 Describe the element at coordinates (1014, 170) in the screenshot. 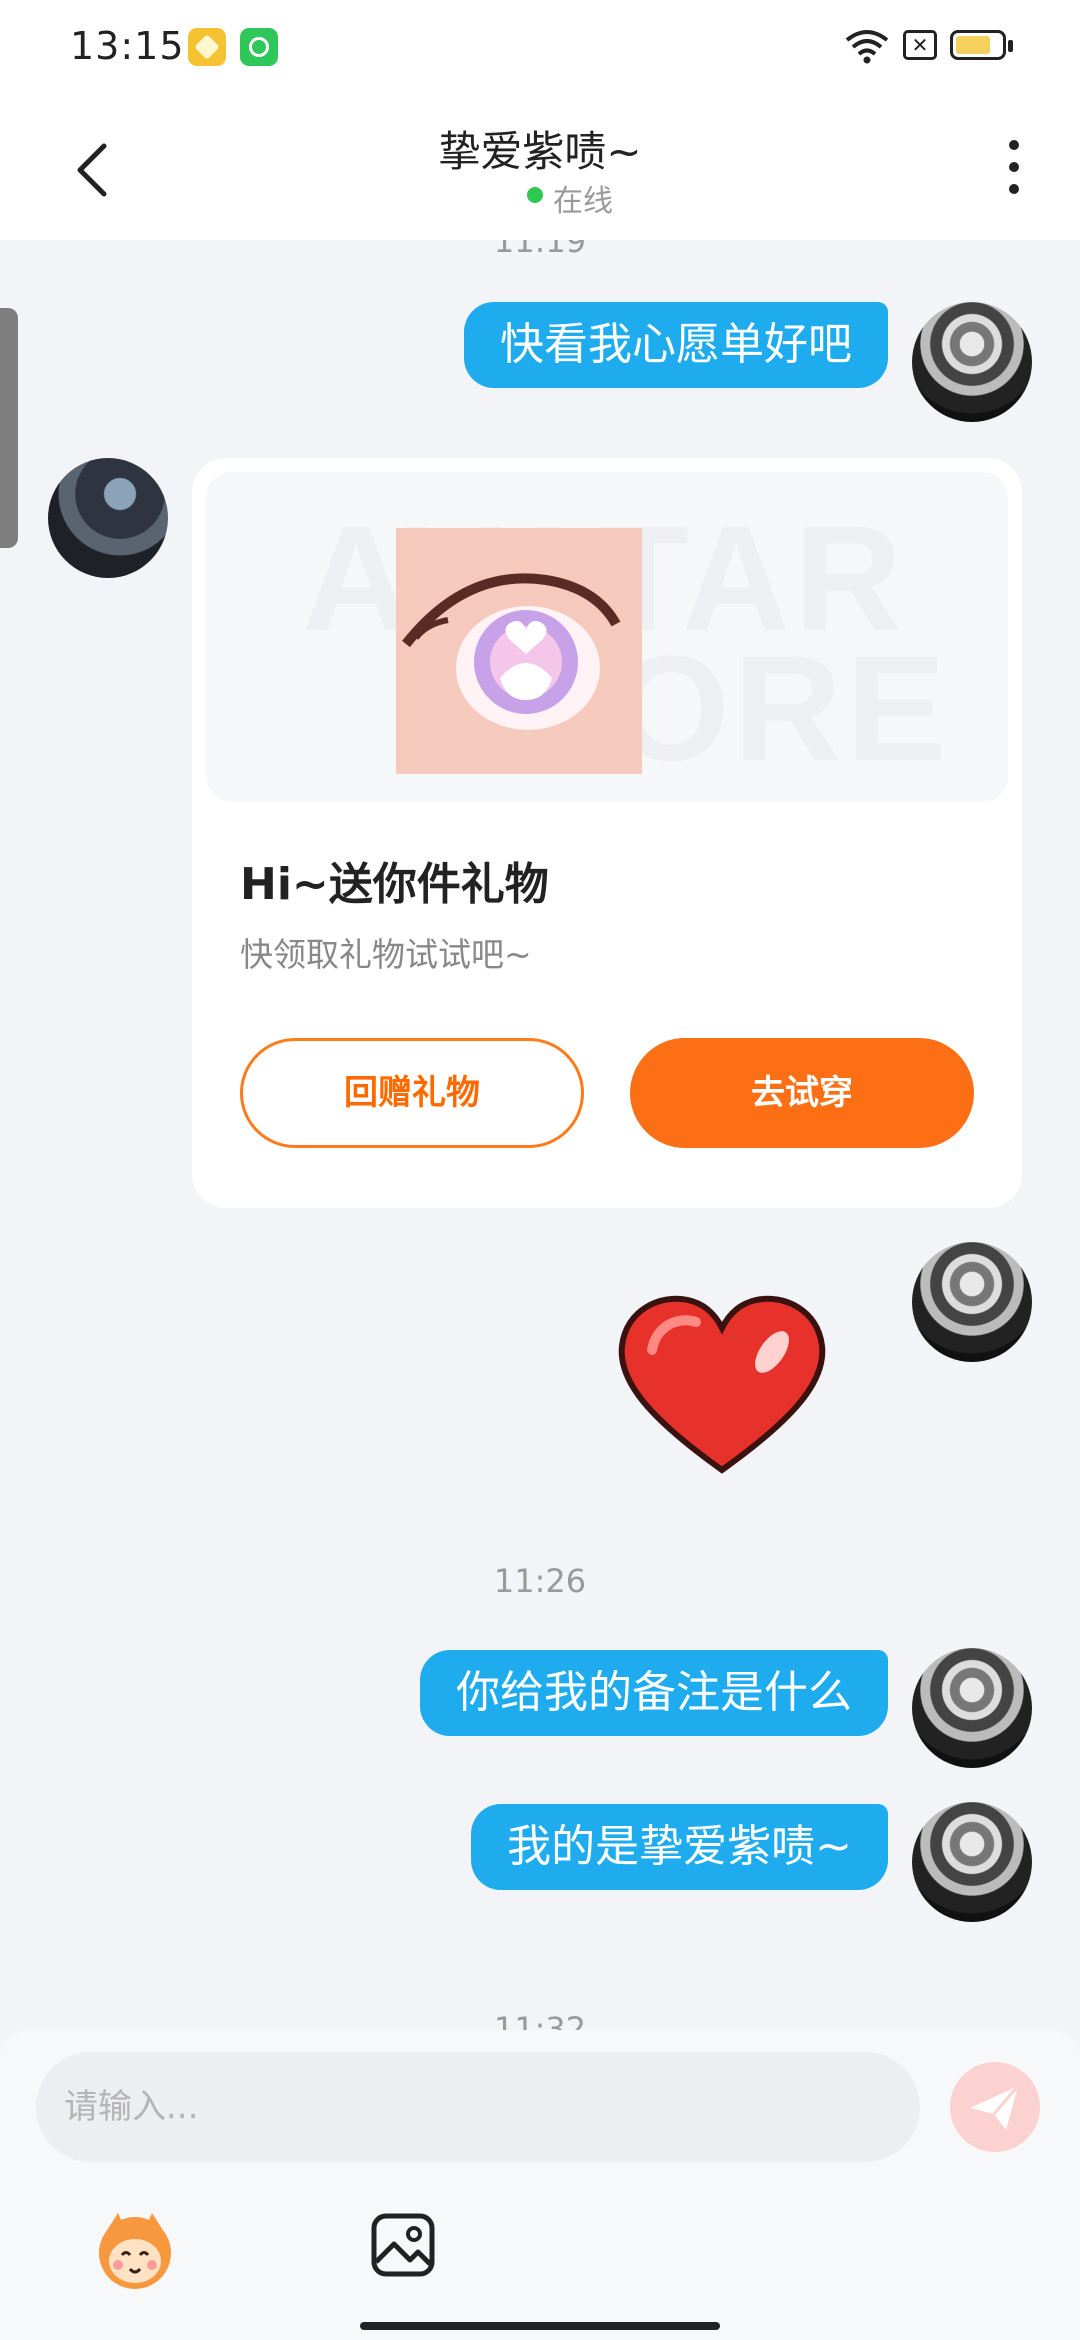

I see `more-options-icon` at that location.